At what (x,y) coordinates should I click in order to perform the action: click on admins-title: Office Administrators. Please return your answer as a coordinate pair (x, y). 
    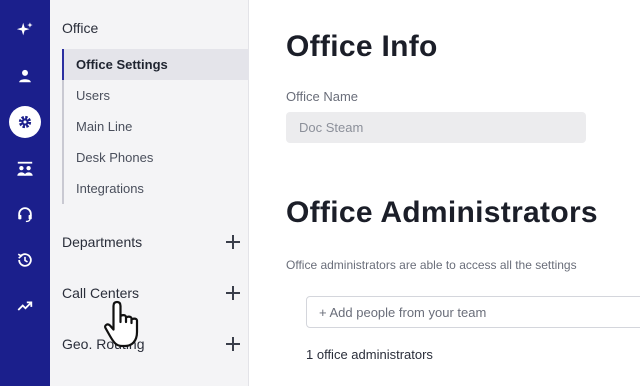
    Looking at the image, I should click on (442, 212).